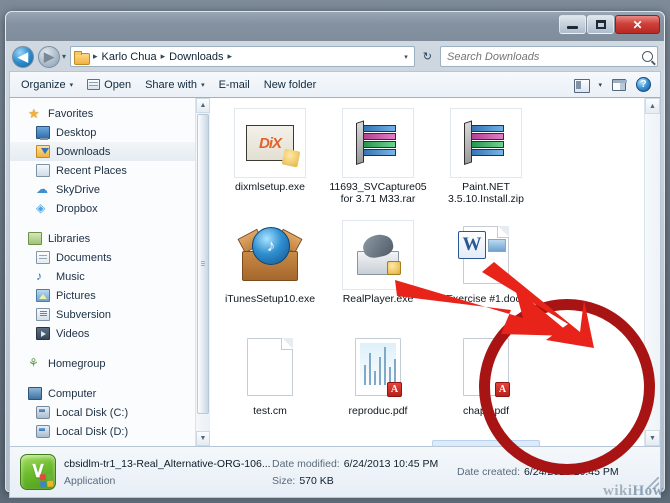 The image size is (670, 503). Describe the element at coordinates (378, 272) in the screenshot. I see `file-item: RealPlayer.exe` at that location.